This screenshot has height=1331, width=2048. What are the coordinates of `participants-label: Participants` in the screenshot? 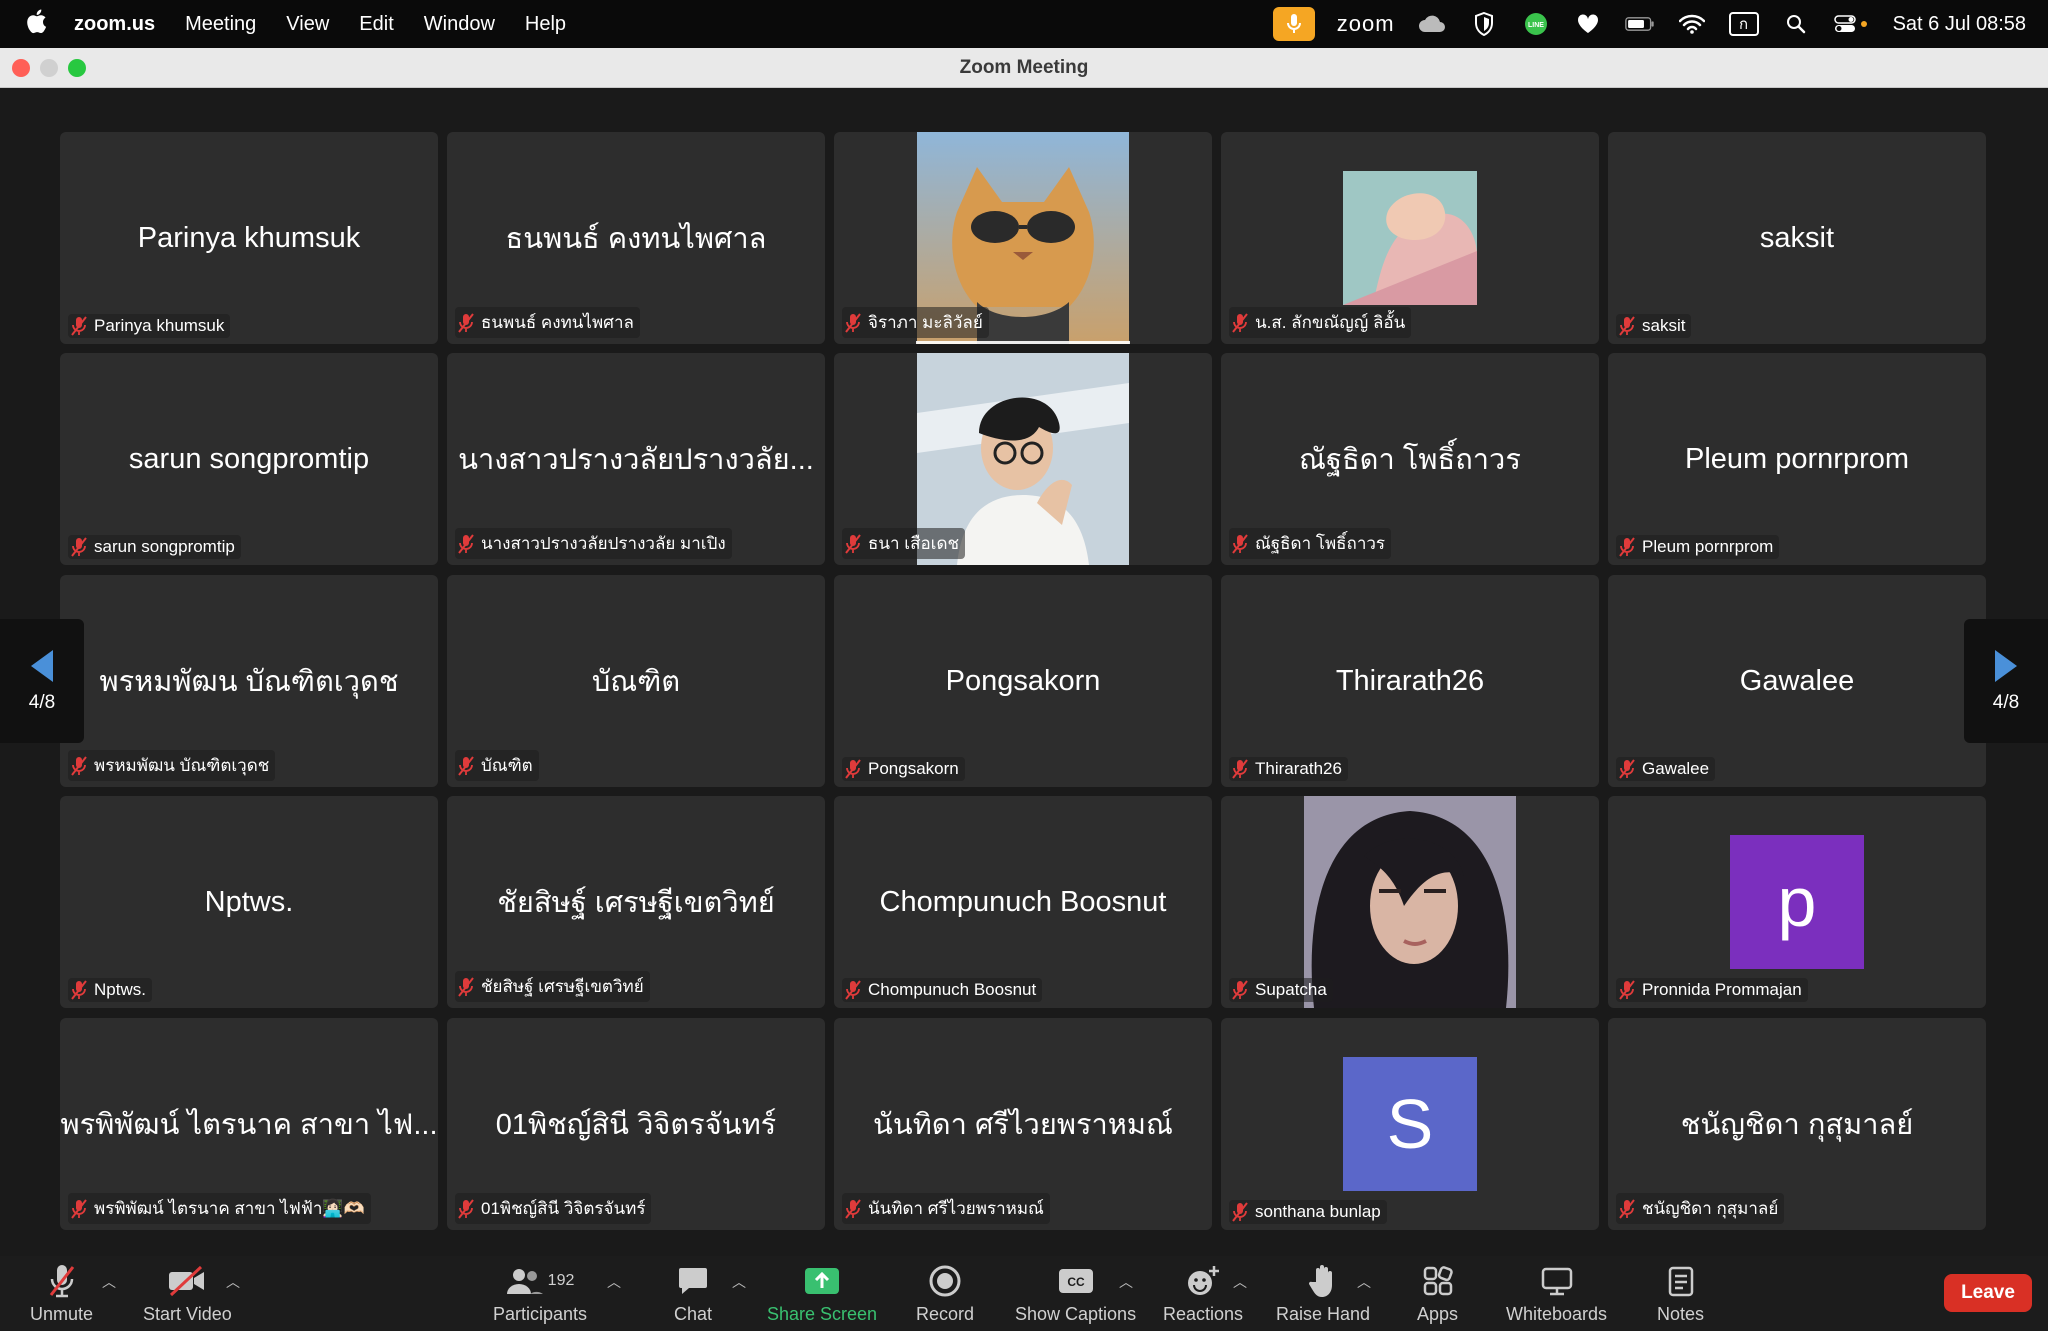 It's located at (540, 1314).